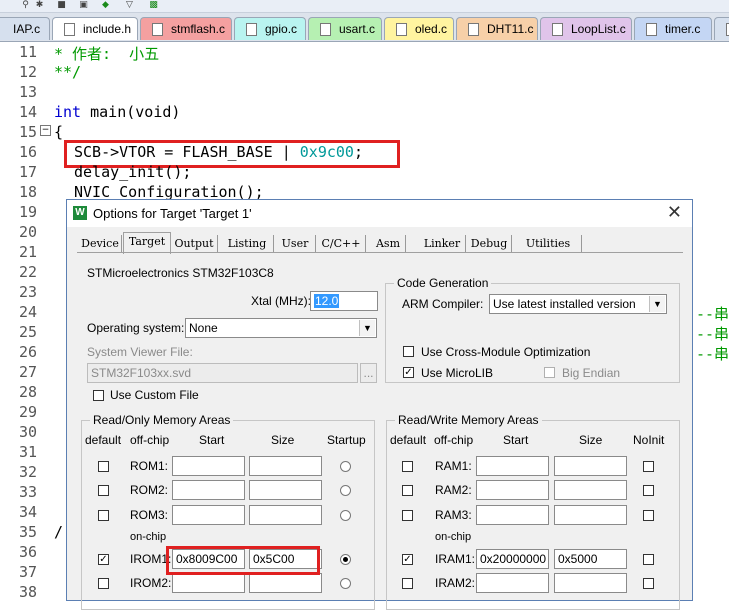 This screenshot has width=729, height=610. What do you see at coordinates (379, 213) in the screenshot?
I see `dialog-titlebar: W Options for Target 'Target 1' ✕` at bounding box center [379, 213].